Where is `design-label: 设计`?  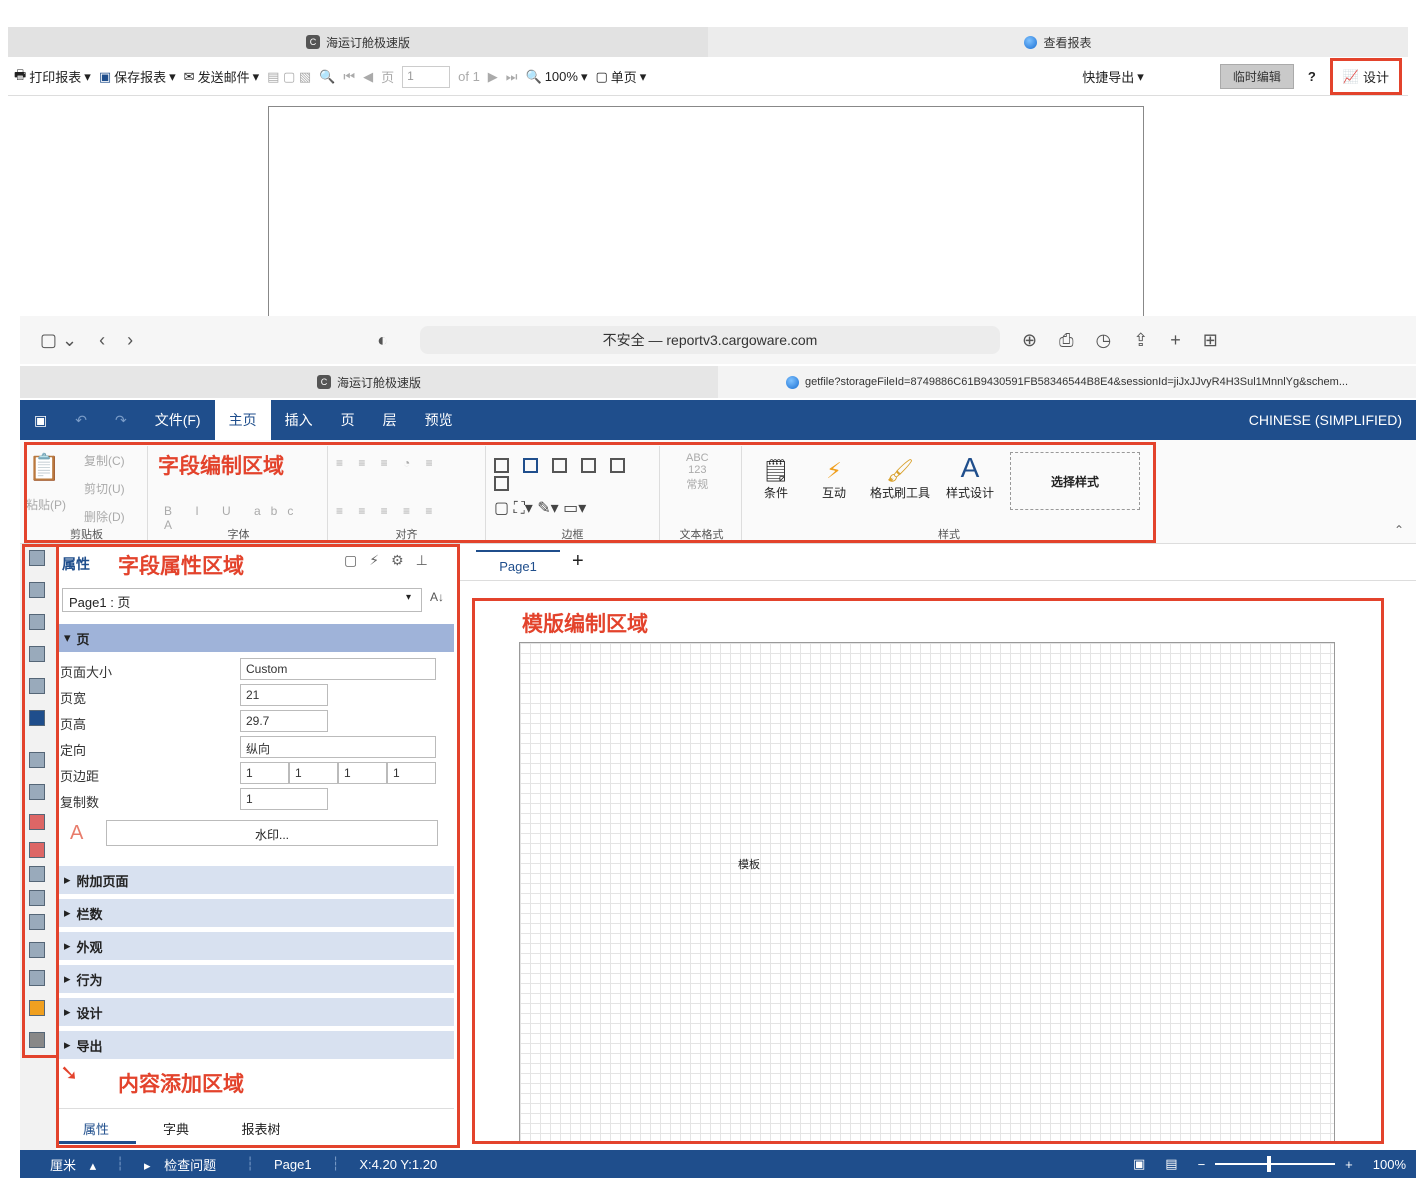
design-label: 设计 is located at coordinates (1375, 77).